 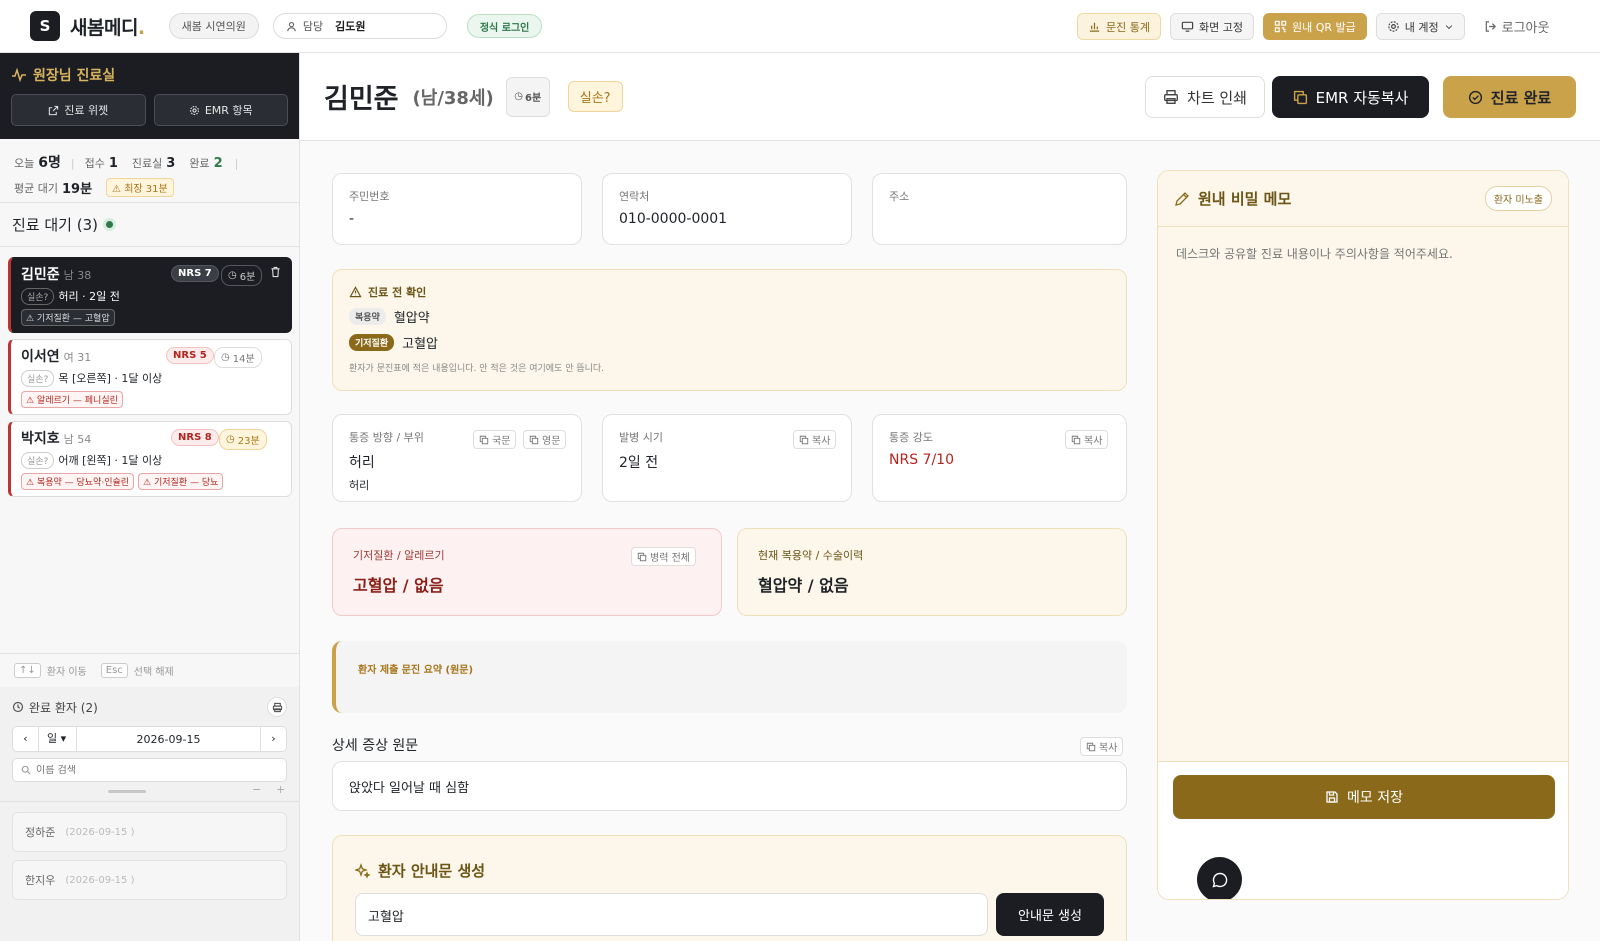 I want to click on trash-icon, so click(x=275, y=272).